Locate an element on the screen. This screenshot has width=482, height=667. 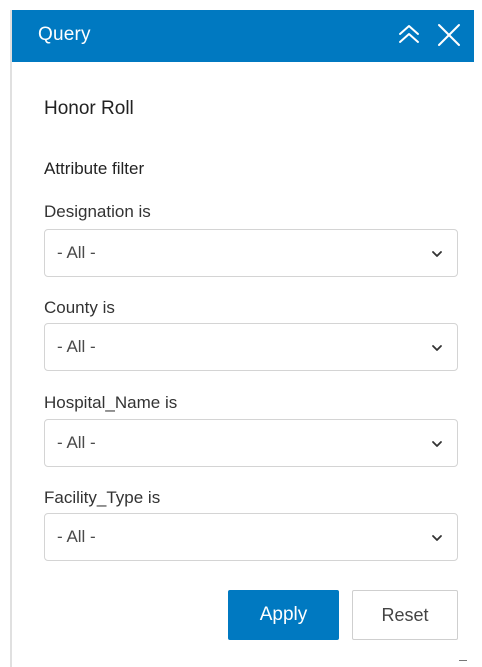
close-icon is located at coordinates (449, 35).